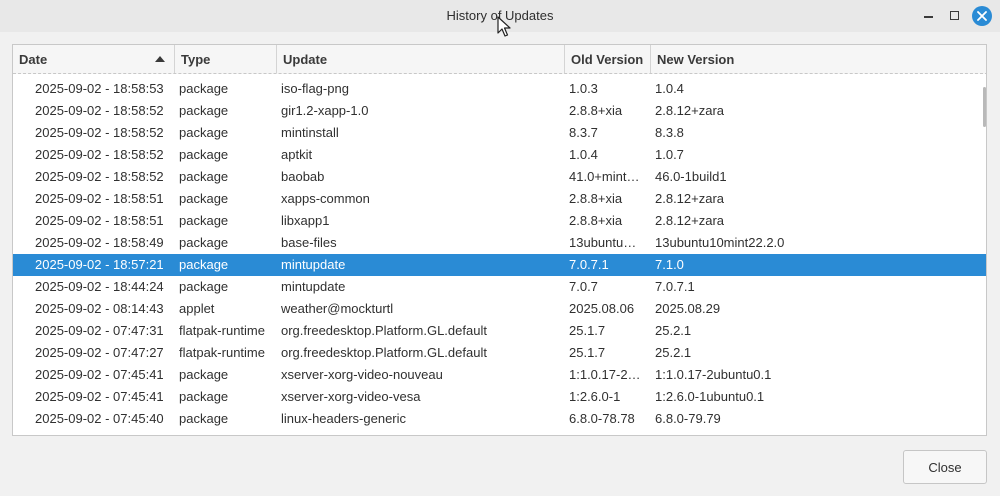  Describe the element at coordinates (421, 59) in the screenshot. I see `column-header-update: Update` at that location.